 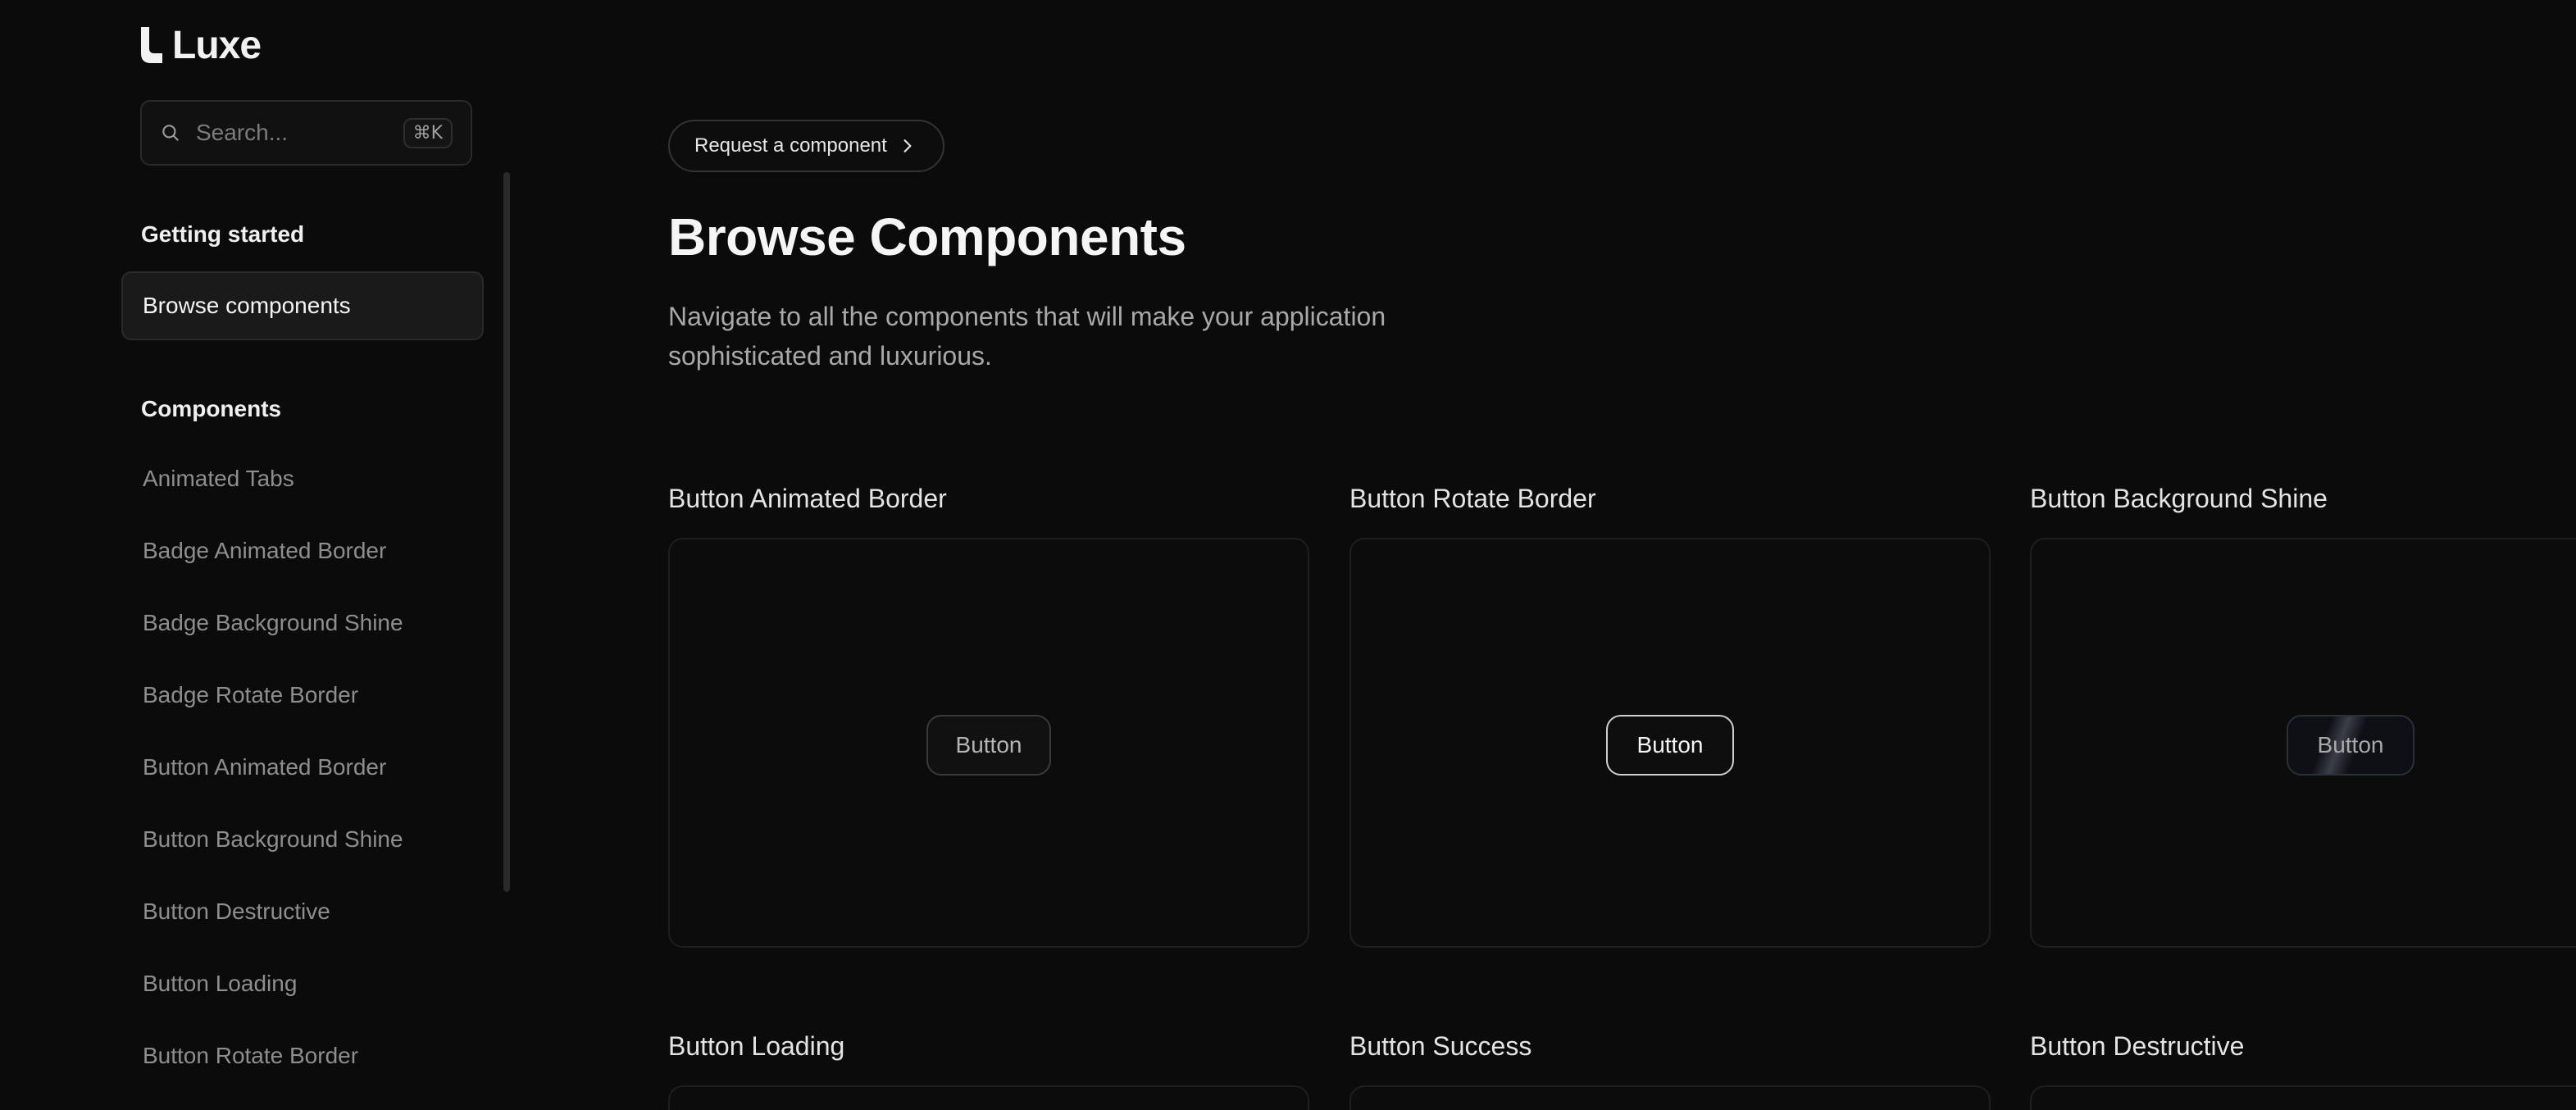 I want to click on request-component-label: Request a component, so click(x=790, y=146).